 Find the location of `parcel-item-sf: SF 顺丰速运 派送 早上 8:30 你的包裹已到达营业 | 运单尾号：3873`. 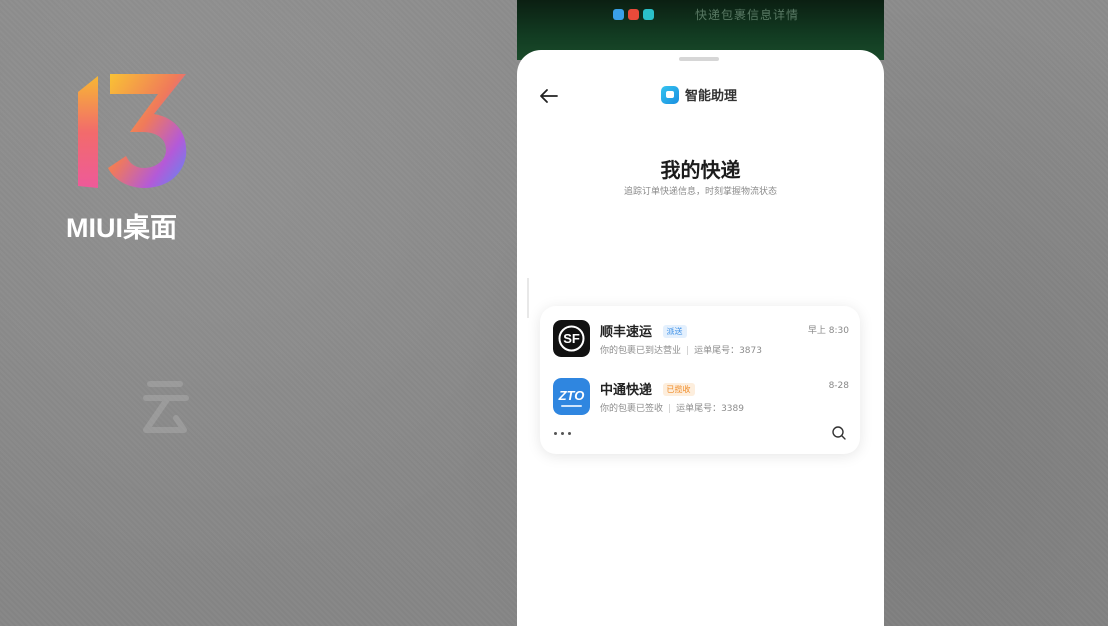

parcel-item-sf: SF 顺丰速运 派送 早上 8:30 你的包裹已到达营业 | 运单尾号：3873 is located at coordinates (701, 339).